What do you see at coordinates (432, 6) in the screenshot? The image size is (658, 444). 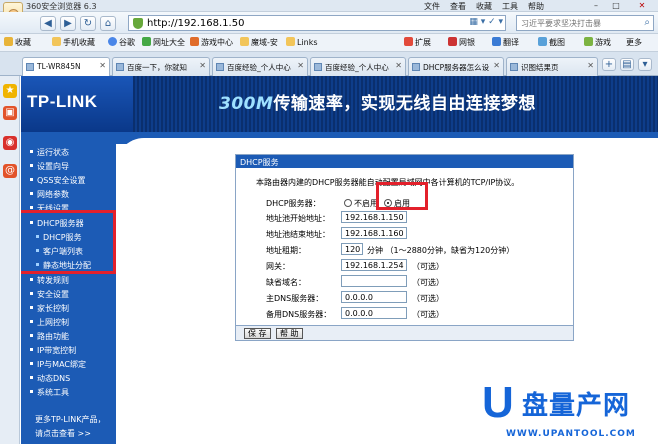 I see `menu-file: 文件` at bounding box center [432, 6].